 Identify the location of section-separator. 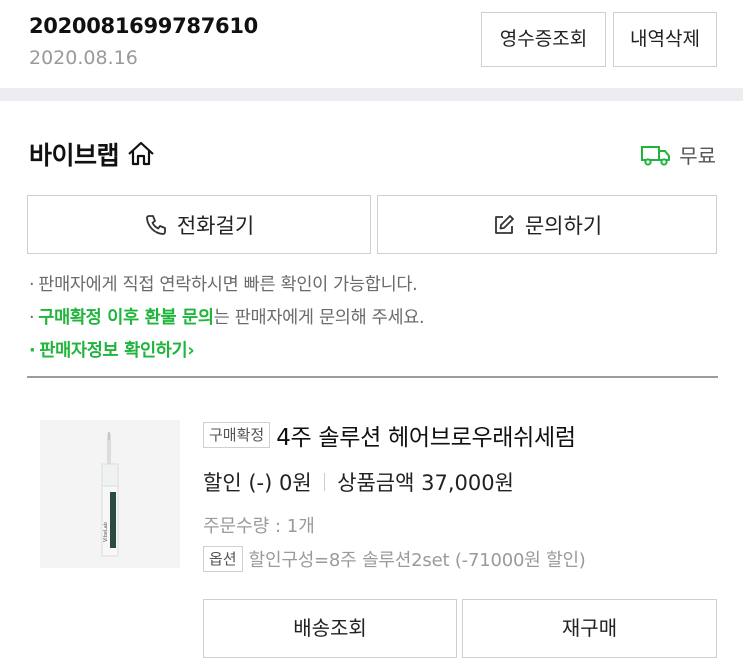
(372, 377).